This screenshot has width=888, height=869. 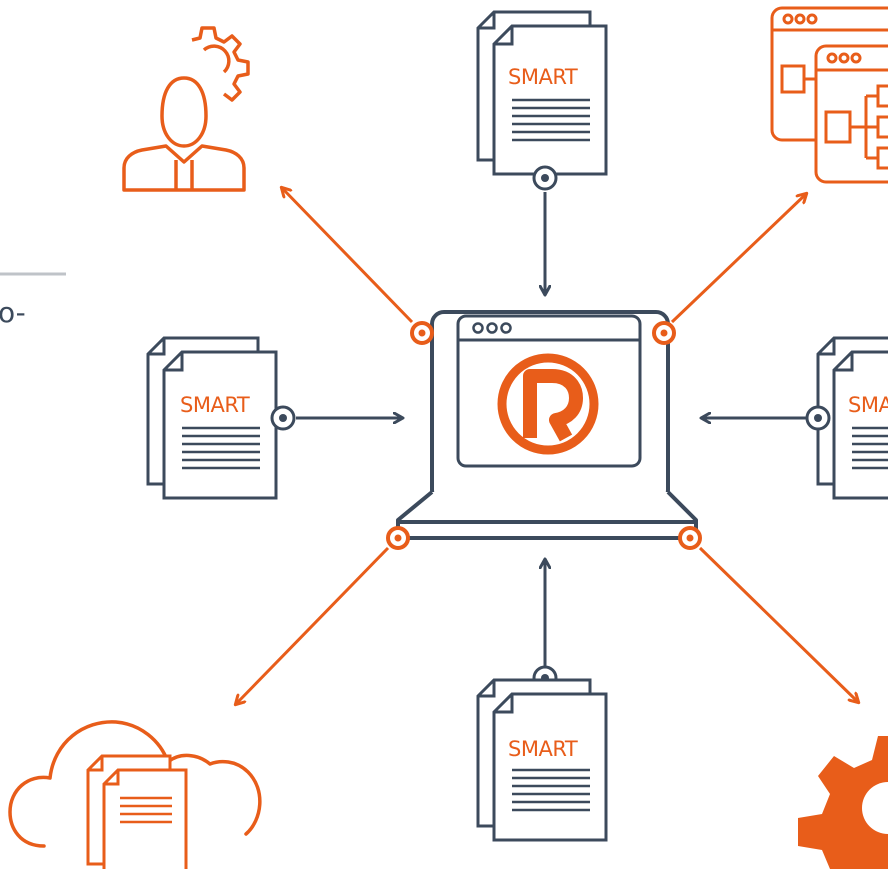 I want to click on arrow-to-user, so click(x=348, y=256).